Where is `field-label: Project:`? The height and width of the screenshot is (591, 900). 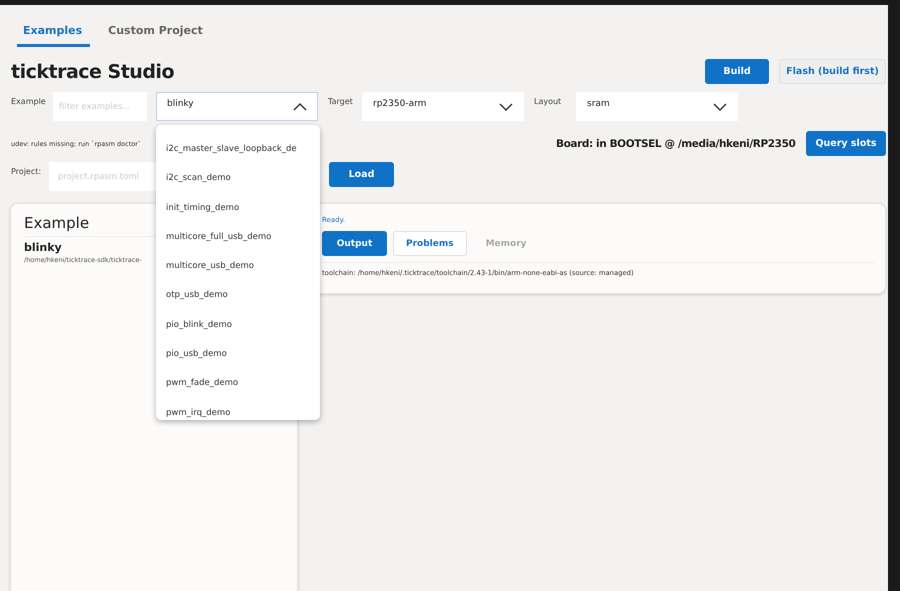 field-label: Project: is located at coordinates (26, 171).